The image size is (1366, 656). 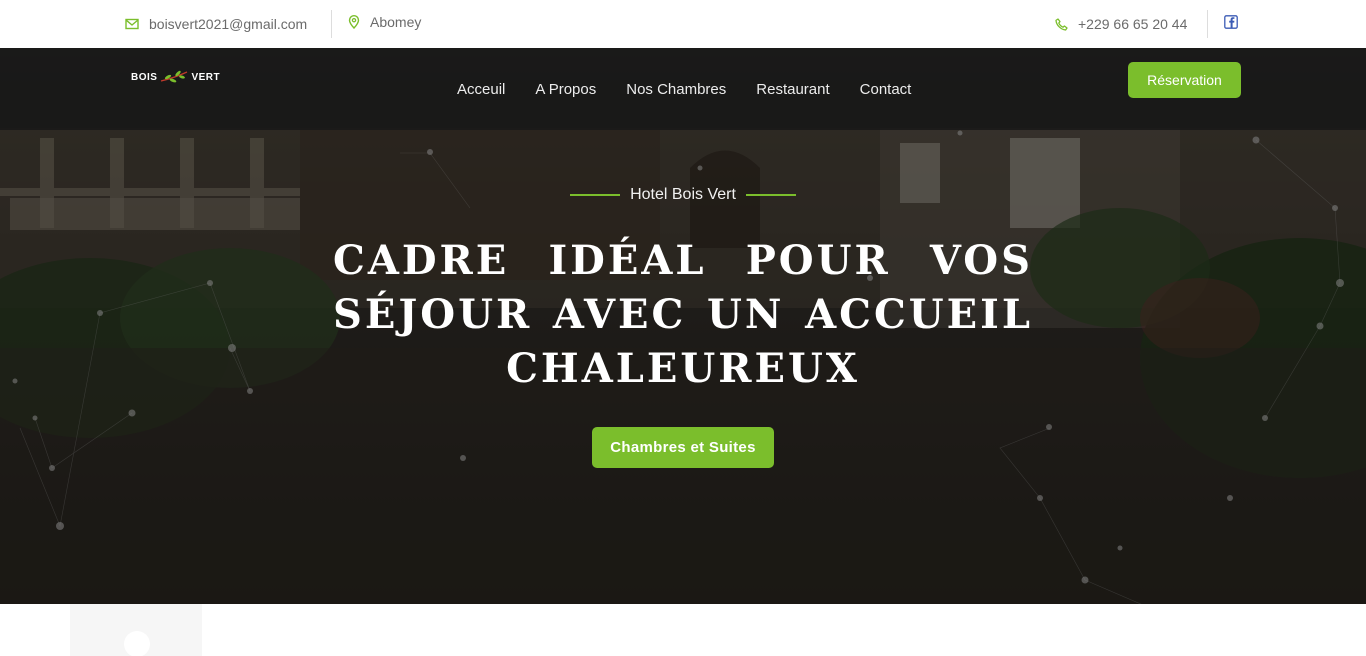 I want to click on phone-text: +229 66 65 20 44, so click(x=1133, y=24).